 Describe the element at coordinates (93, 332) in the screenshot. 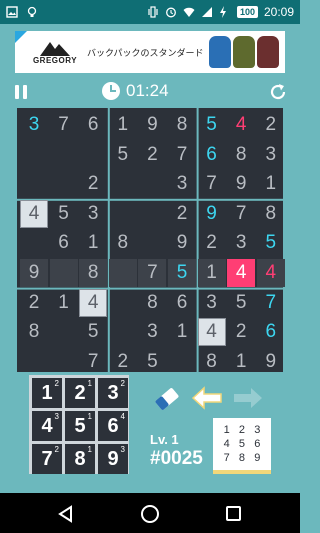

I see `cell-r8c3: 5` at that location.